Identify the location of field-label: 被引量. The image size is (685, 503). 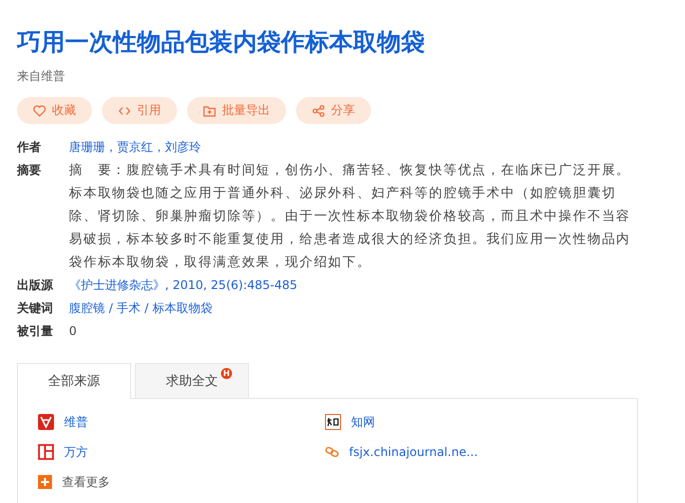
(35, 331).